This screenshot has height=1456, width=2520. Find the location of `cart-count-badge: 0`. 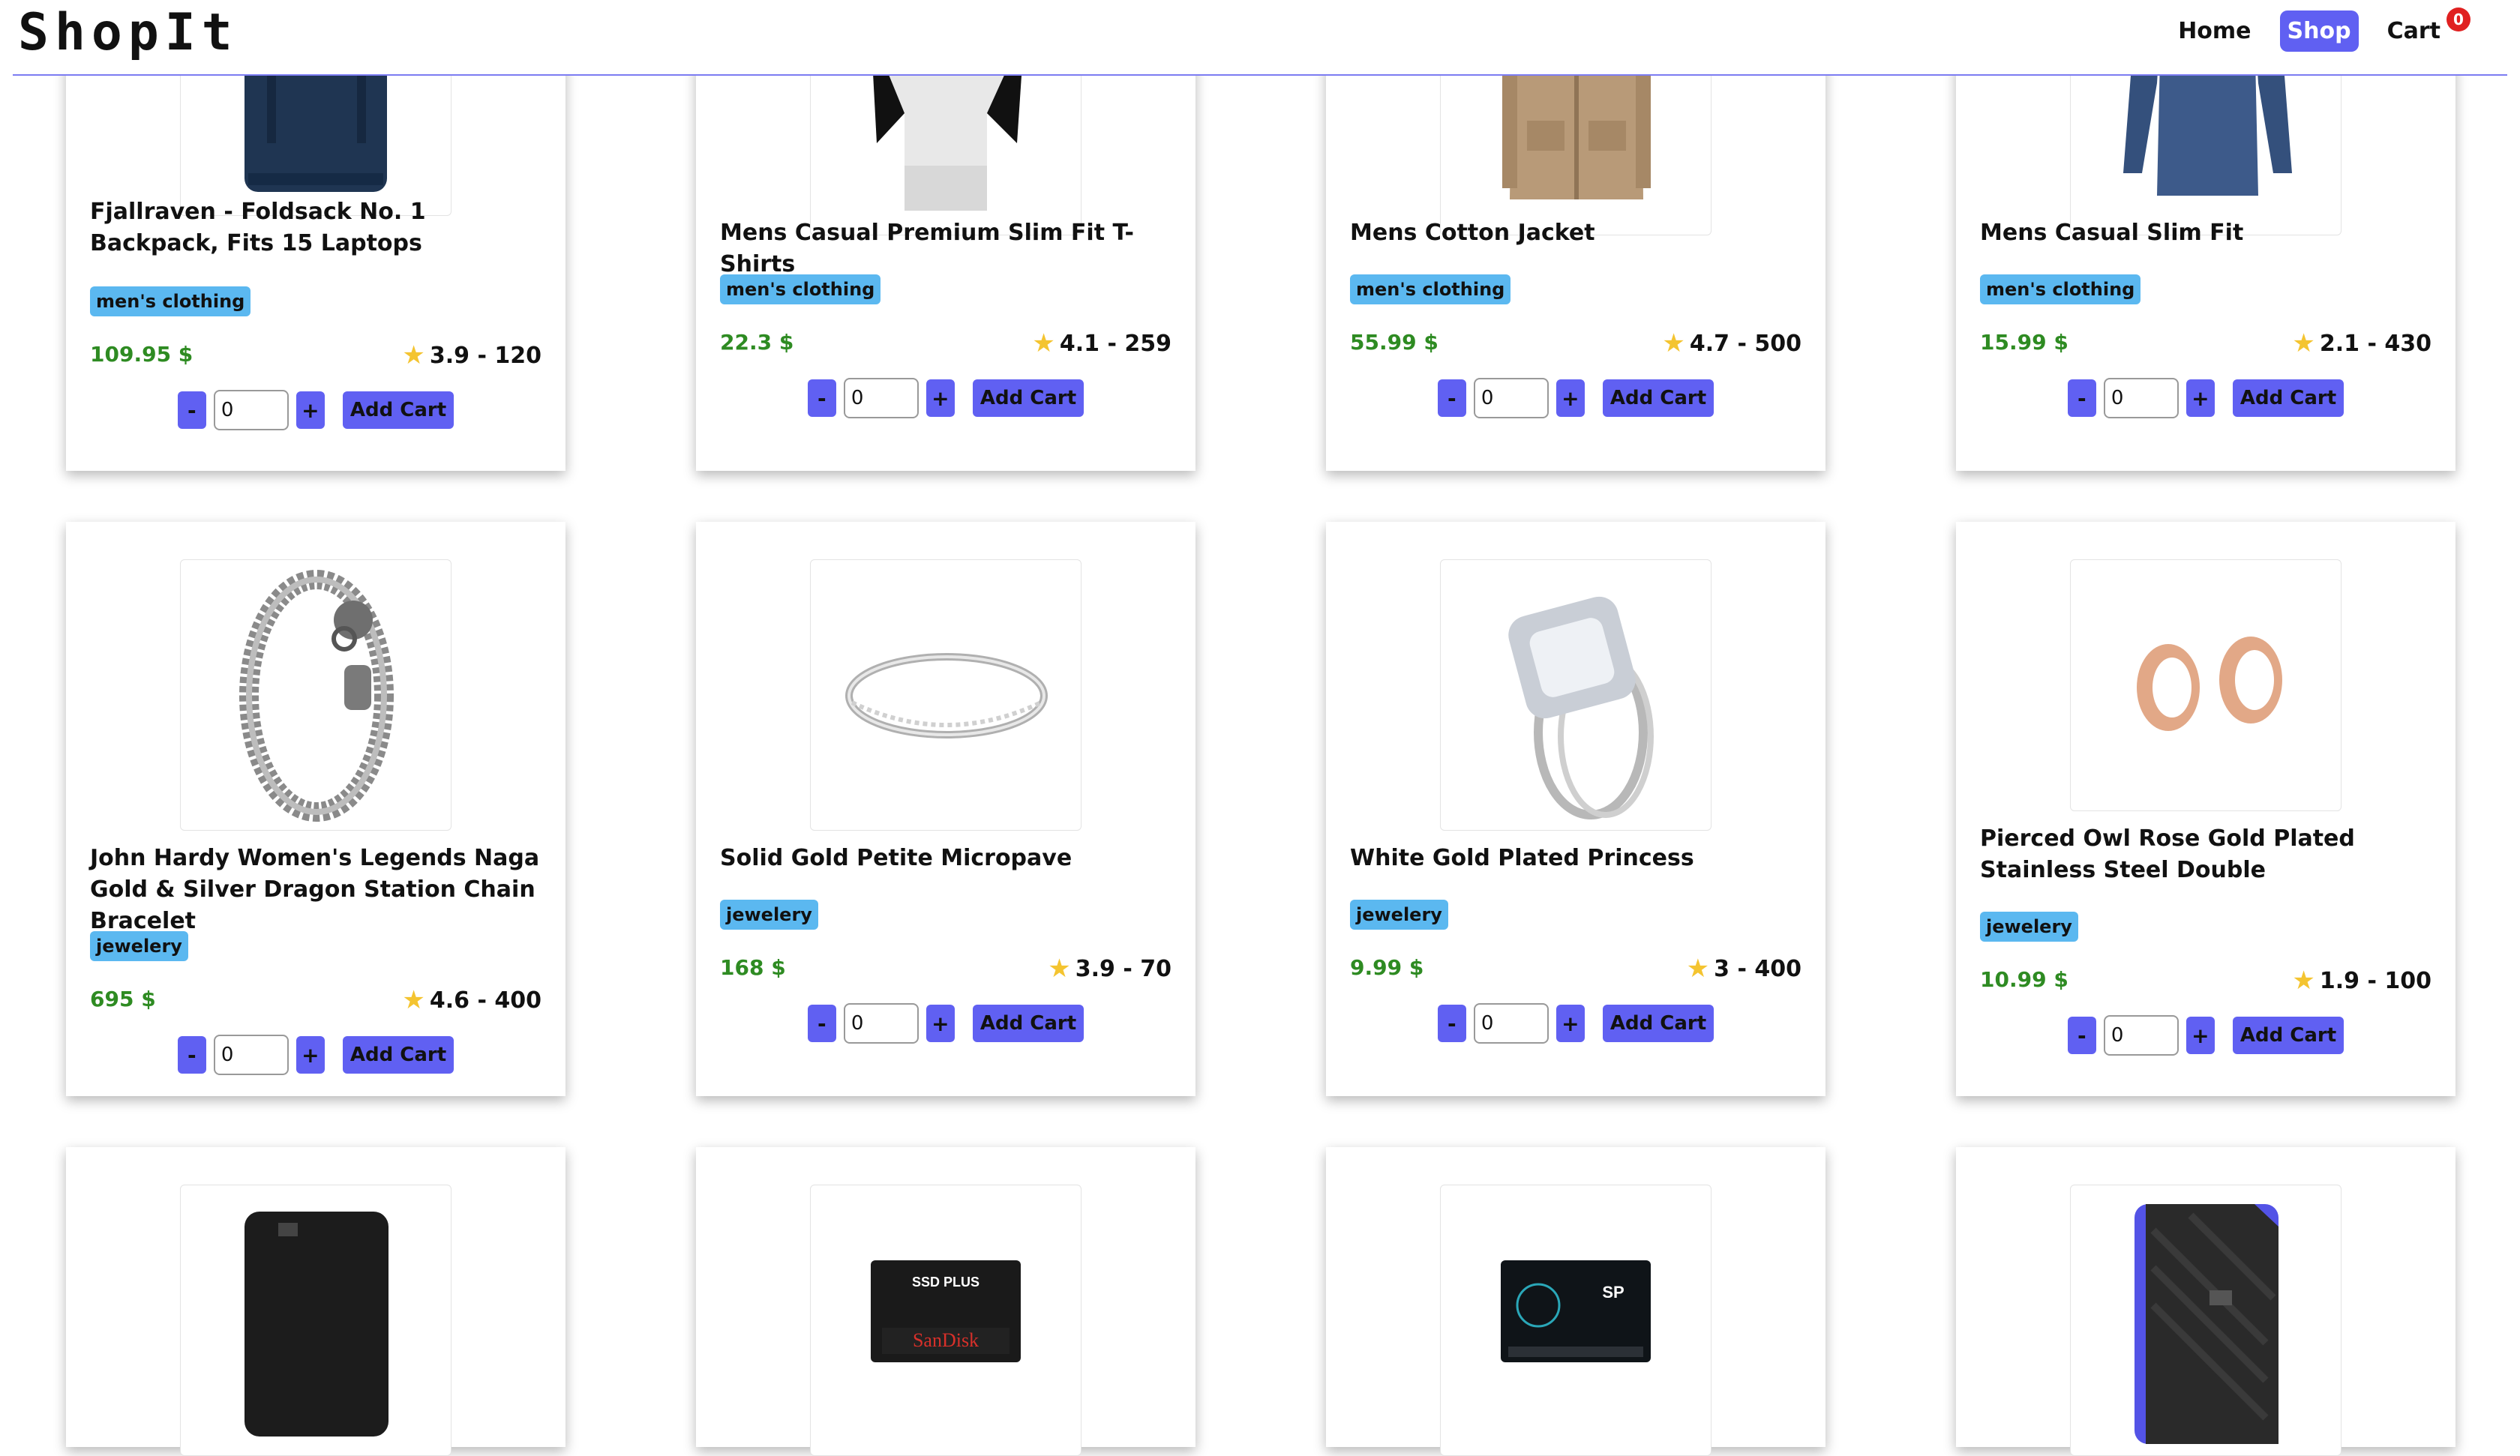

cart-count-badge: 0 is located at coordinates (2458, 19).